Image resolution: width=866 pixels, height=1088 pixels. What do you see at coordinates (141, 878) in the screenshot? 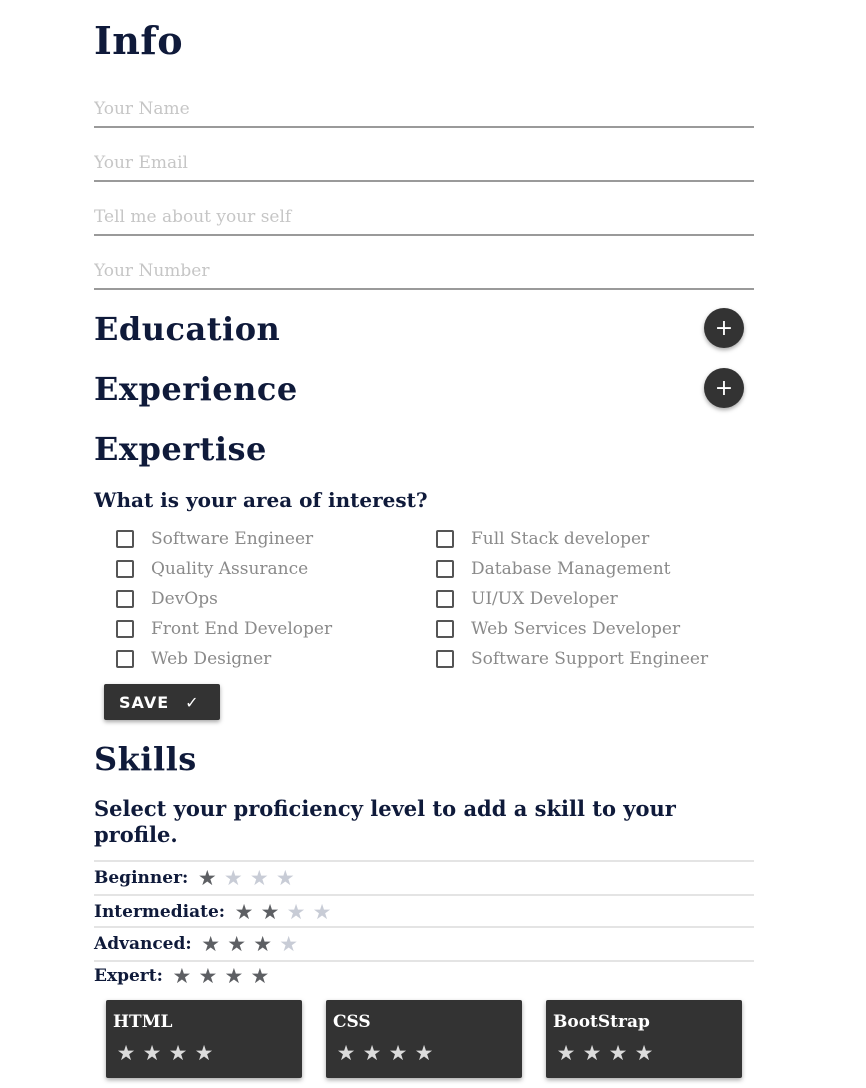
I see `level-label: Beginner:` at bounding box center [141, 878].